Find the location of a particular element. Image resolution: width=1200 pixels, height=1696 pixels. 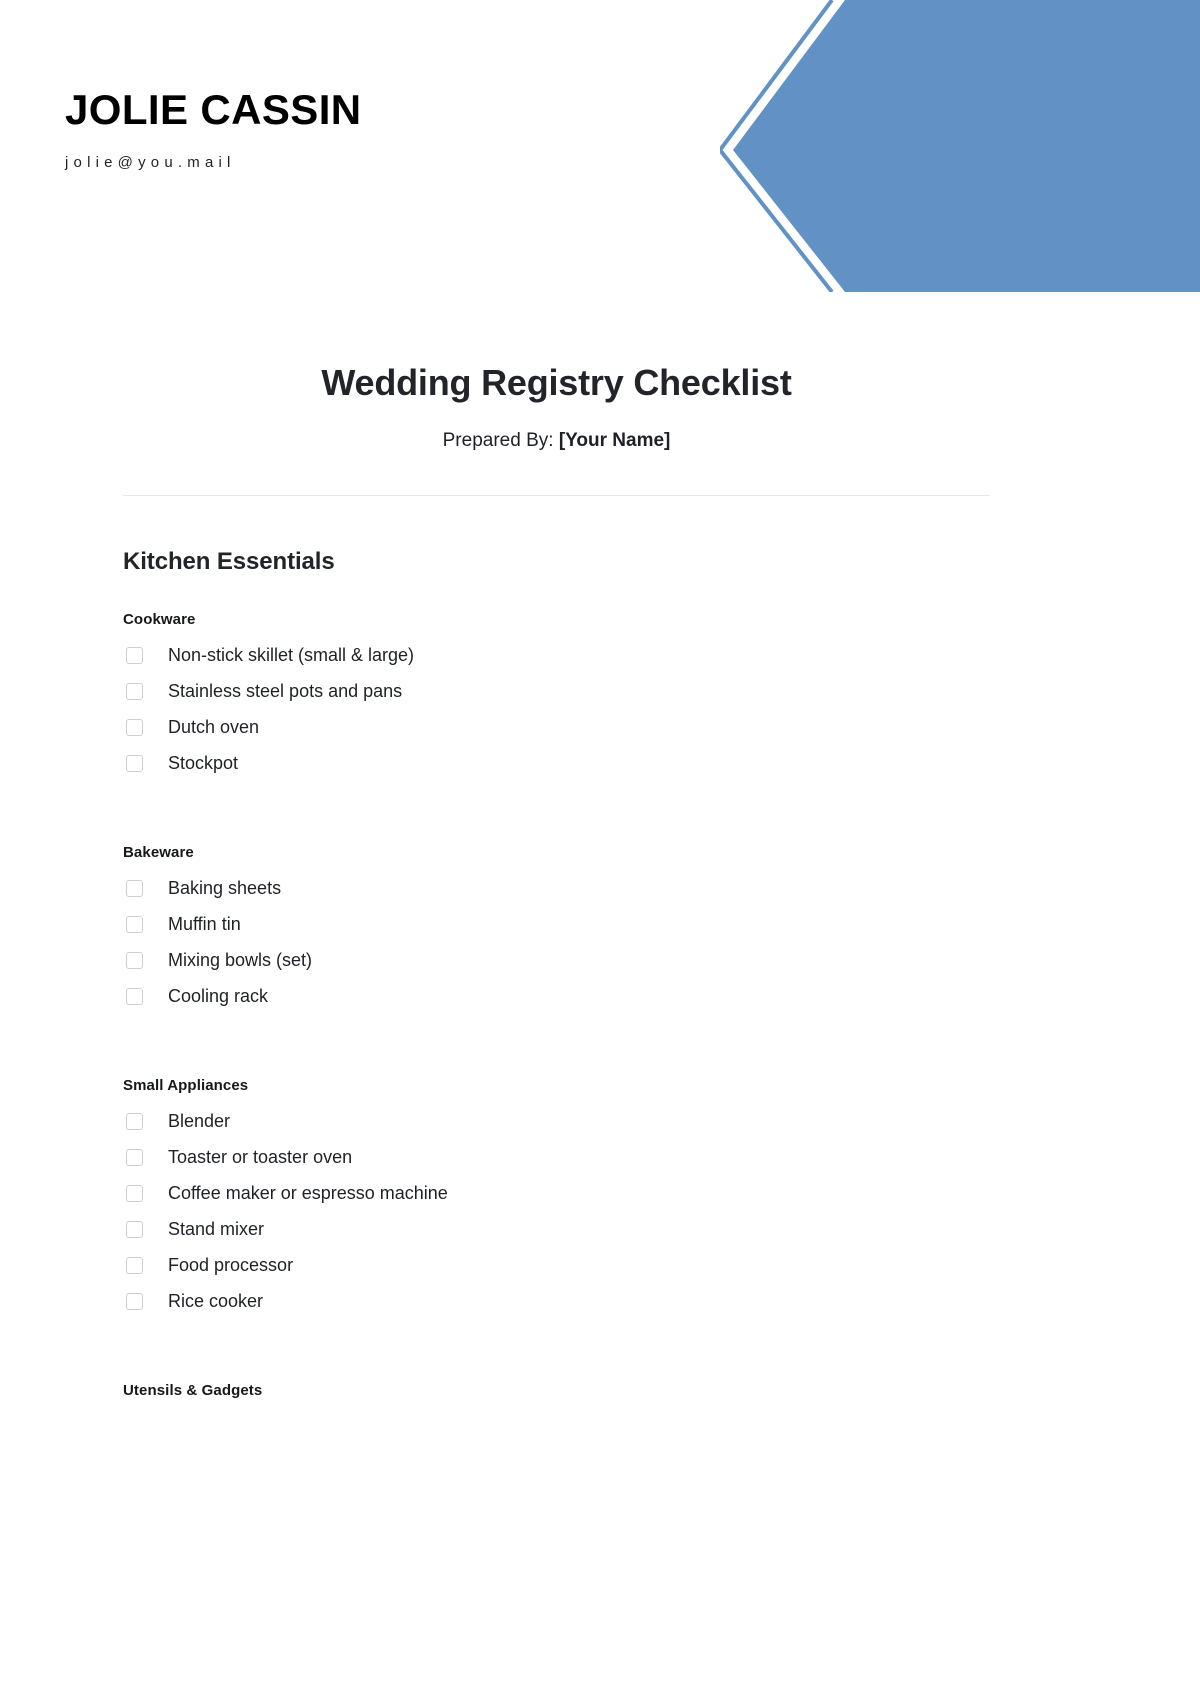

list-item: Mixing bowls (set) is located at coordinates (556, 961).